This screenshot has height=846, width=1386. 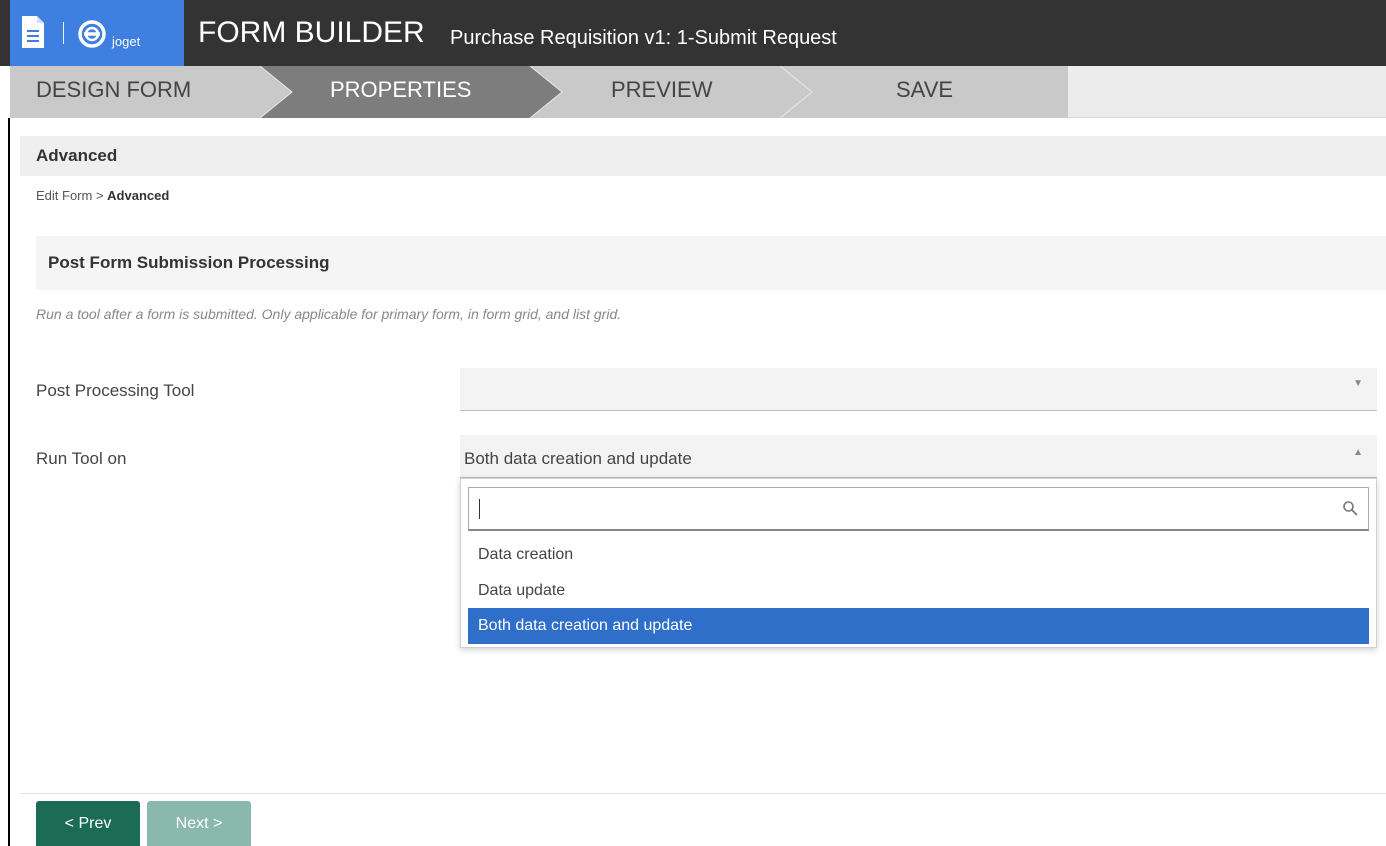 What do you see at coordinates (703, 156) in the screenshot?
I see `section-header: Advanced` at bounding box center [703, 156].